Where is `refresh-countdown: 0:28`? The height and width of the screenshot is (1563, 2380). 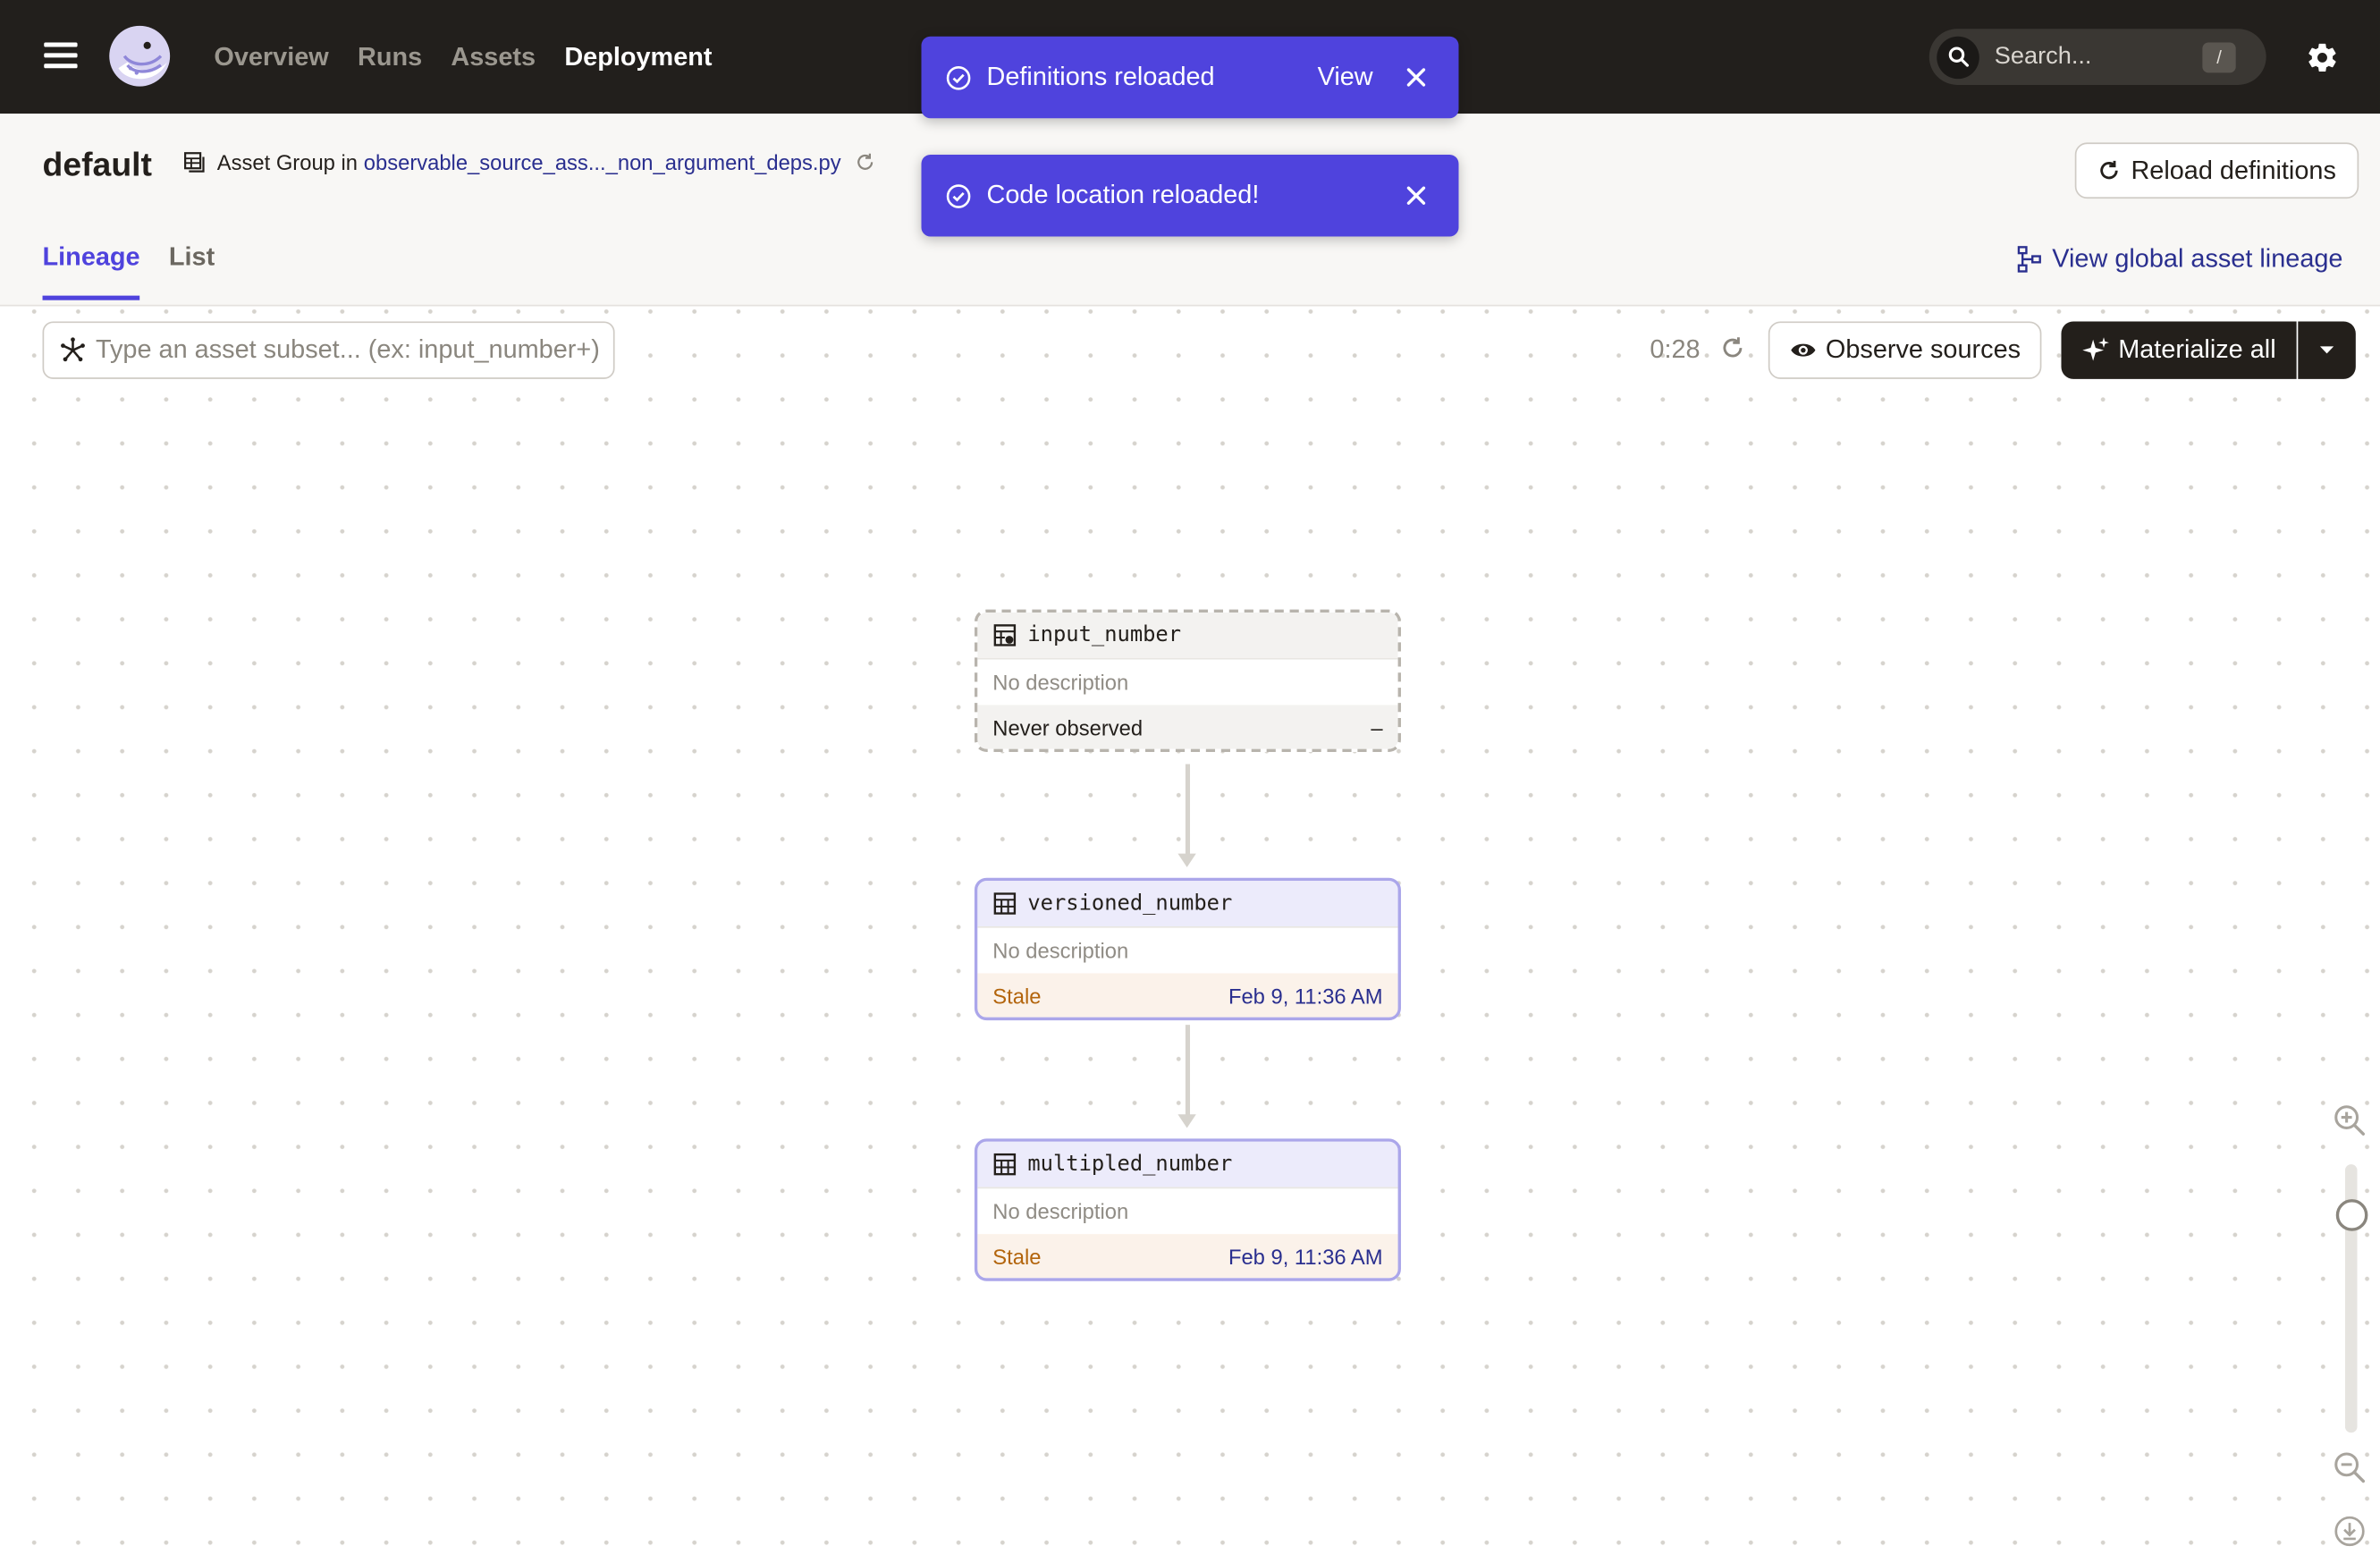 refresh-countdown: 0:28 is located at coordinates (1675, 349).